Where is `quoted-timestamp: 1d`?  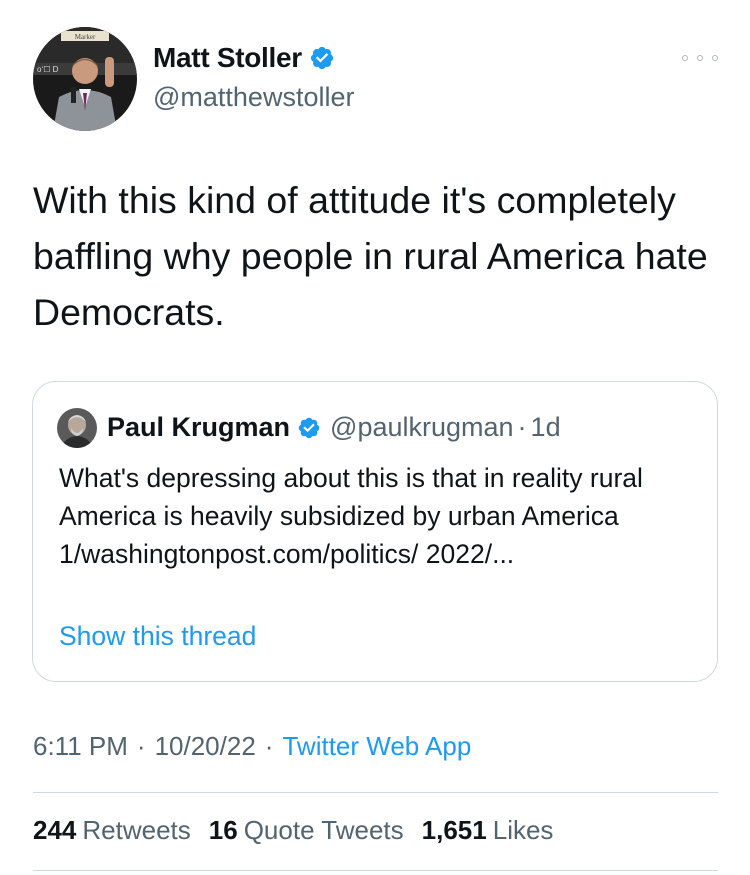
quoted-timestamp: 1d is located at coordinates (546, 427).